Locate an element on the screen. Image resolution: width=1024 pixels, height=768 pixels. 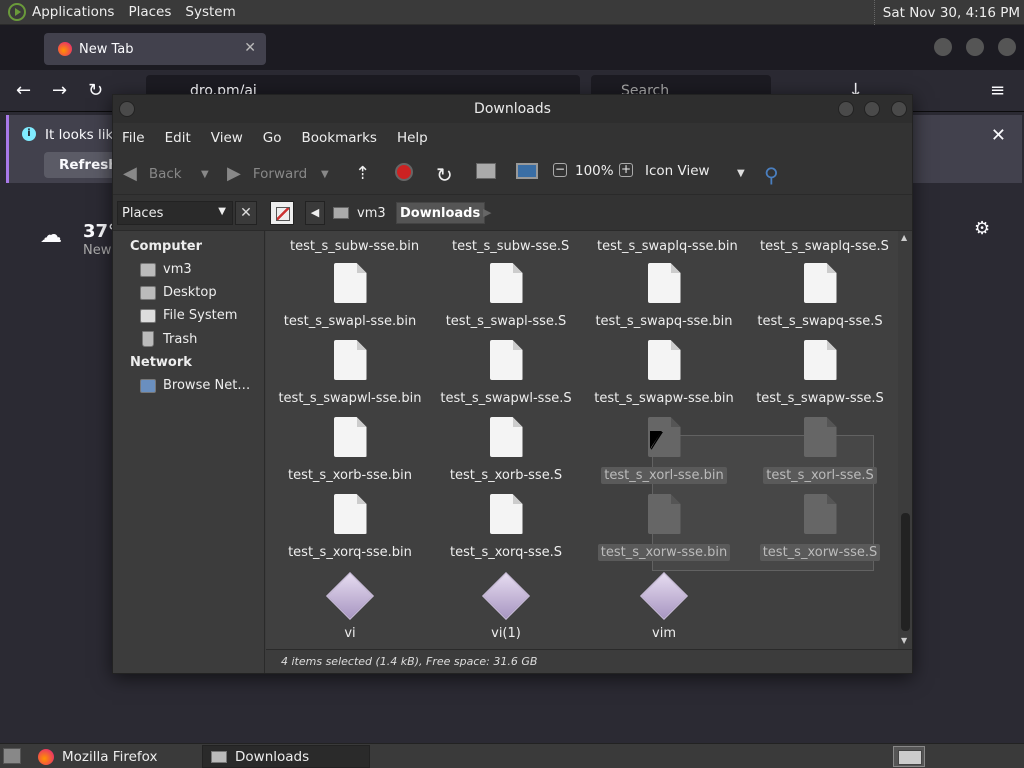
sidebar-type-select: Places ▼ is located at coordinates (175, 213).